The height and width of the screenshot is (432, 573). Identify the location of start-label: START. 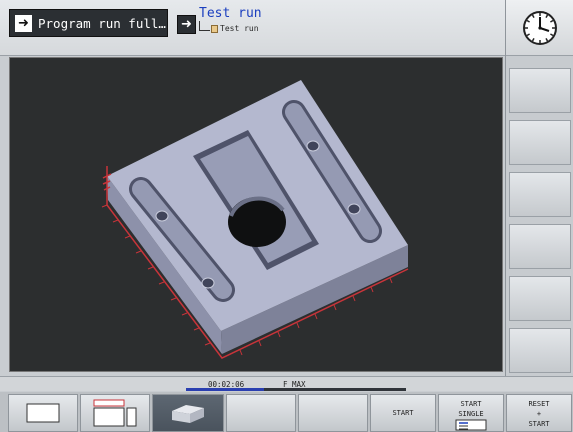
(403, 413).